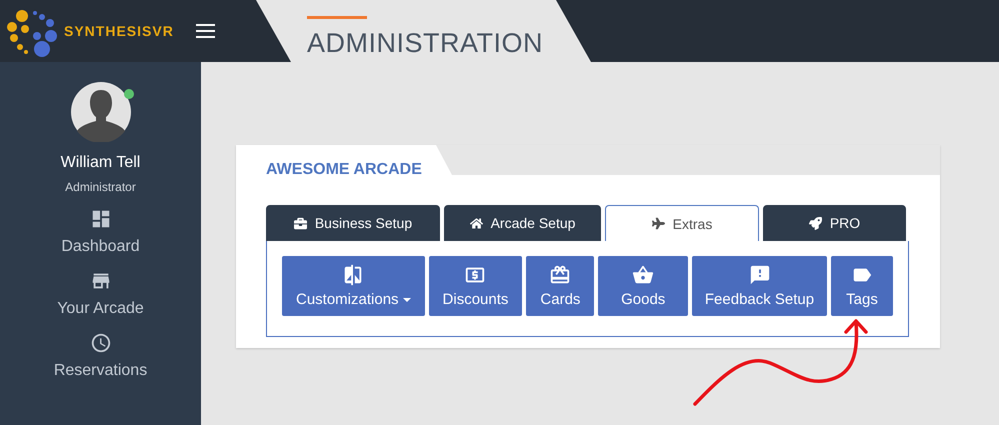 This screenshot has height=425, width=999. What do you see at coordinates (344, 169) in the screenshot?
I see `card-title: AWESOME ARCADE` at bounding box center [344, 169].